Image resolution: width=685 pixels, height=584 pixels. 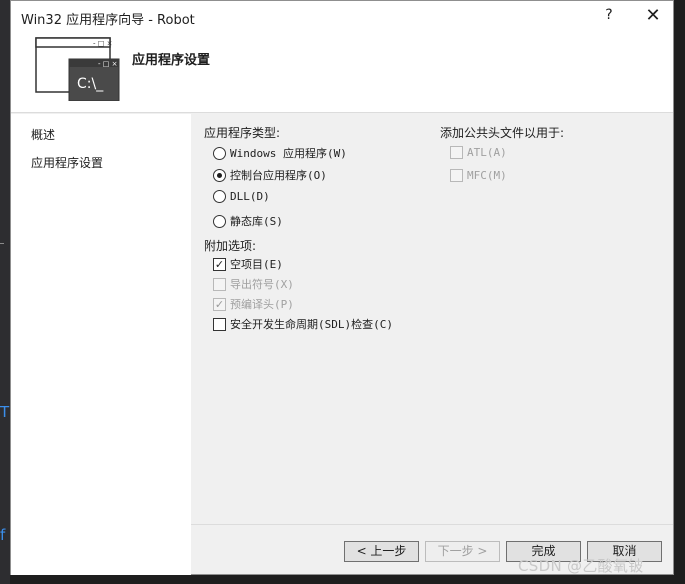 I want to click on previous-button: < 上一步, so click(x=381, y=551).